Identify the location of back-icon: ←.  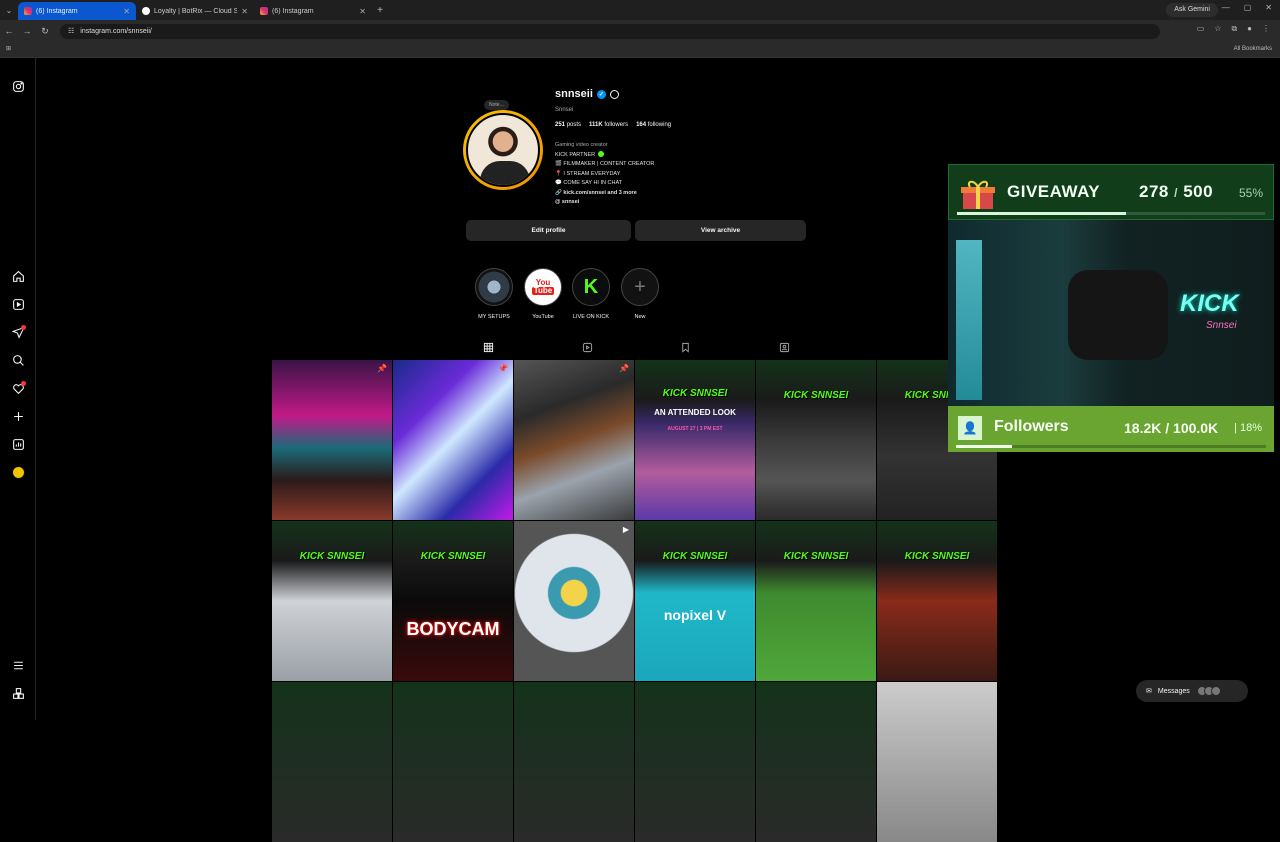
(9, 31).